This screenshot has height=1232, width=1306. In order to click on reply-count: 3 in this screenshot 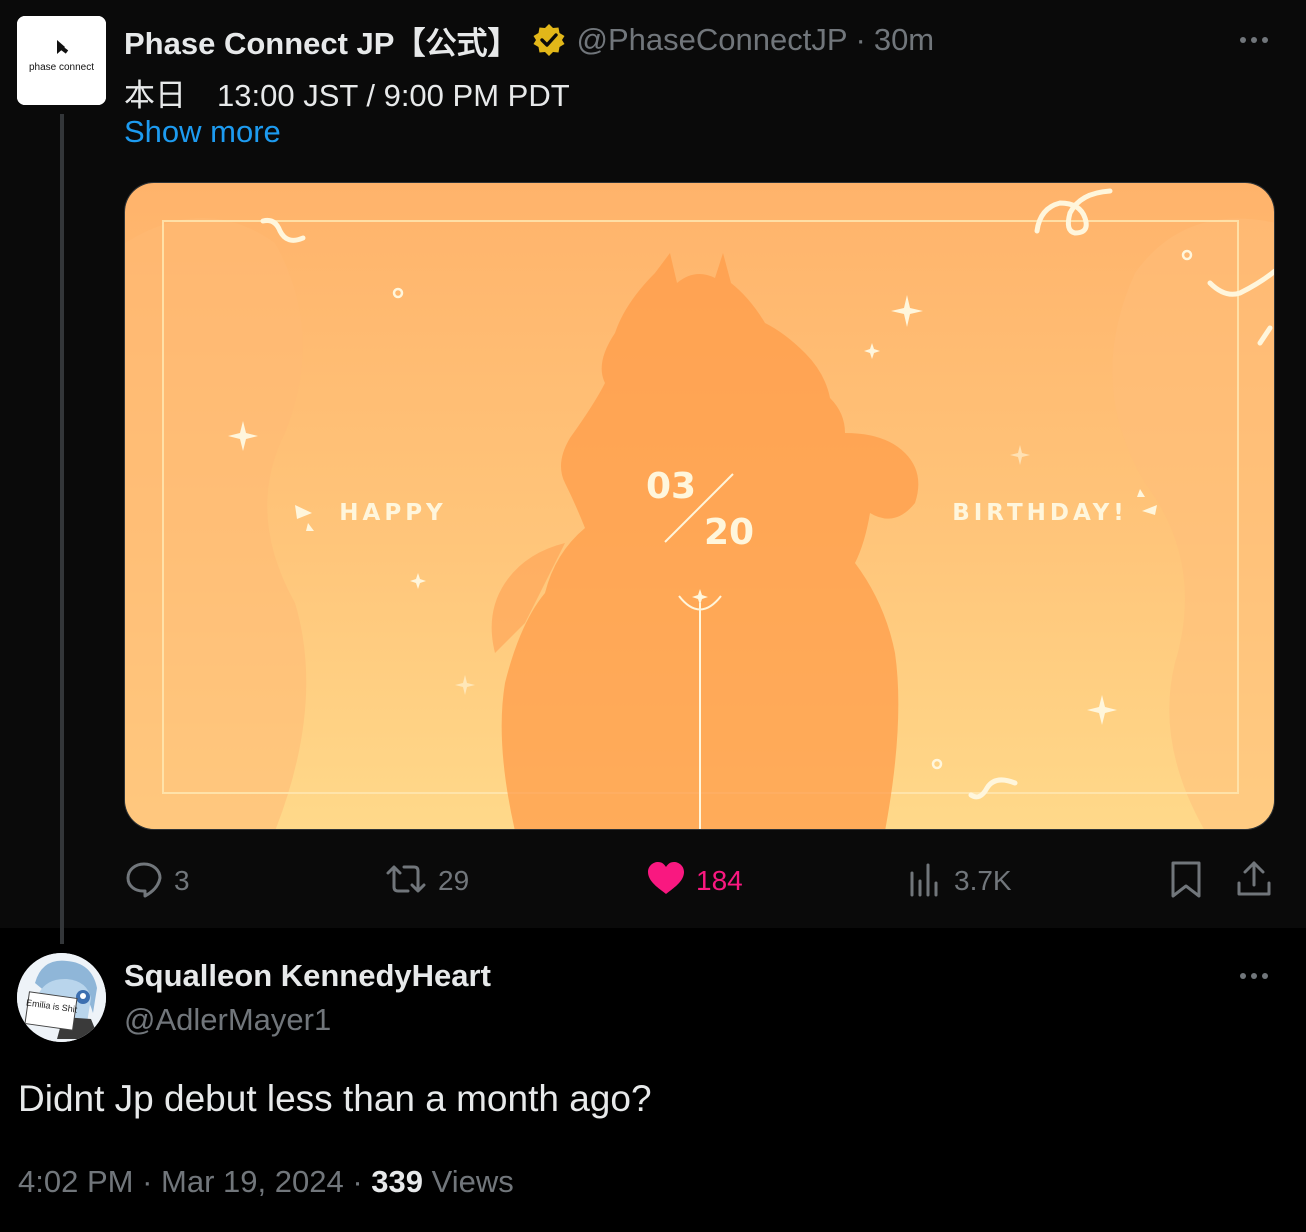, I will do `click(182, 880)`.